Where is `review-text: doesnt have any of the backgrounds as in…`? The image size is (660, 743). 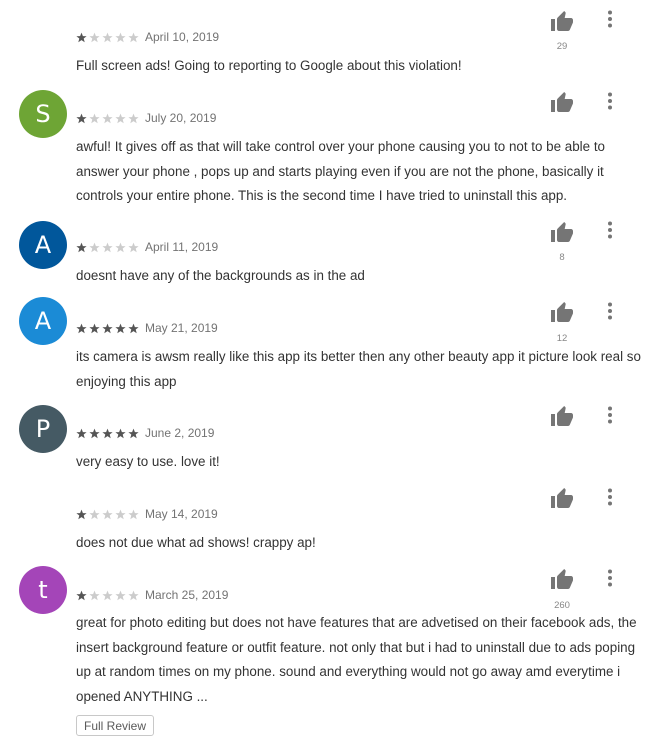
review-text: doesnt have any of the backgrounds as in… is located at coordinates (220, 275).